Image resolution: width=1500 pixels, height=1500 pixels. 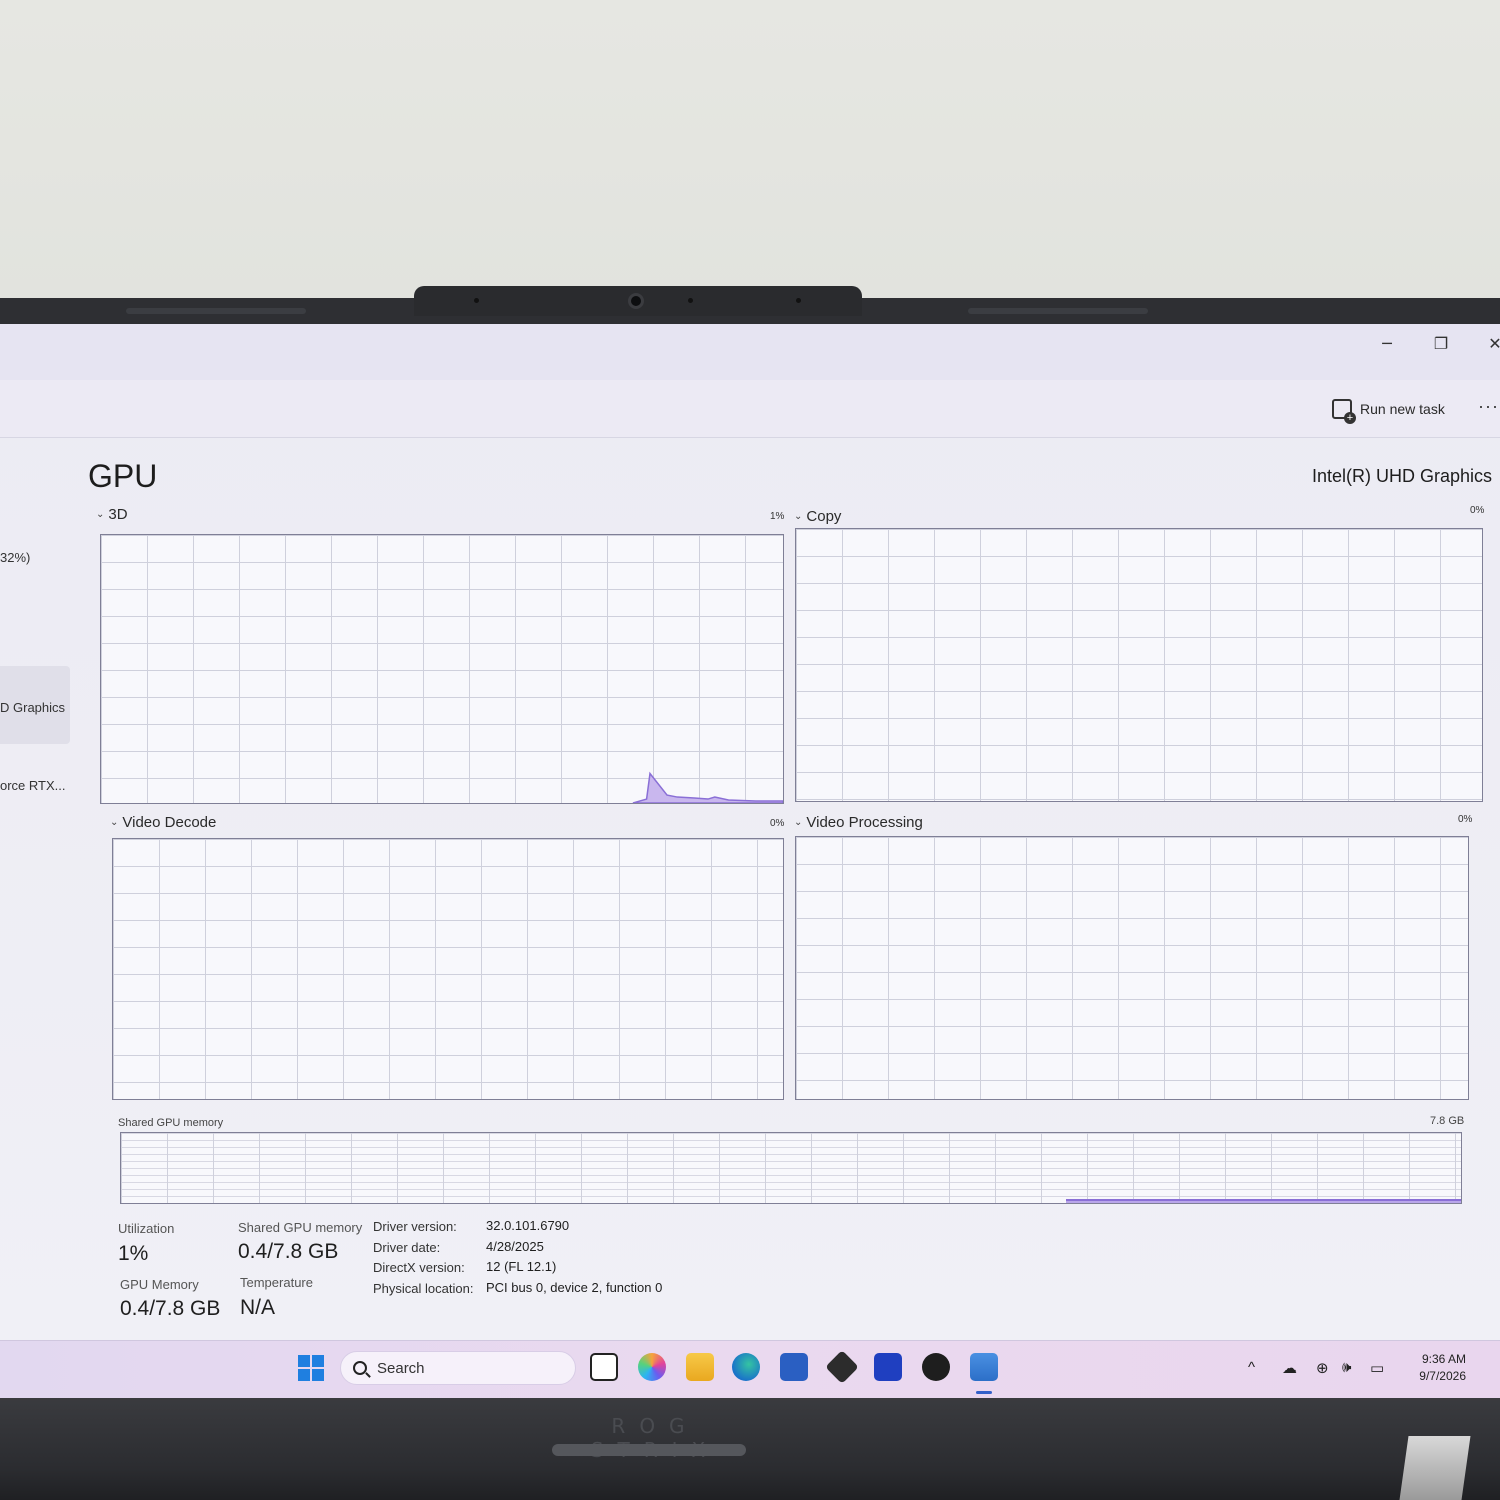 What do you see at coordinates (652, 1367) in the screenshot?
I see `copilot-icon` at bounding box center [652, 1367].